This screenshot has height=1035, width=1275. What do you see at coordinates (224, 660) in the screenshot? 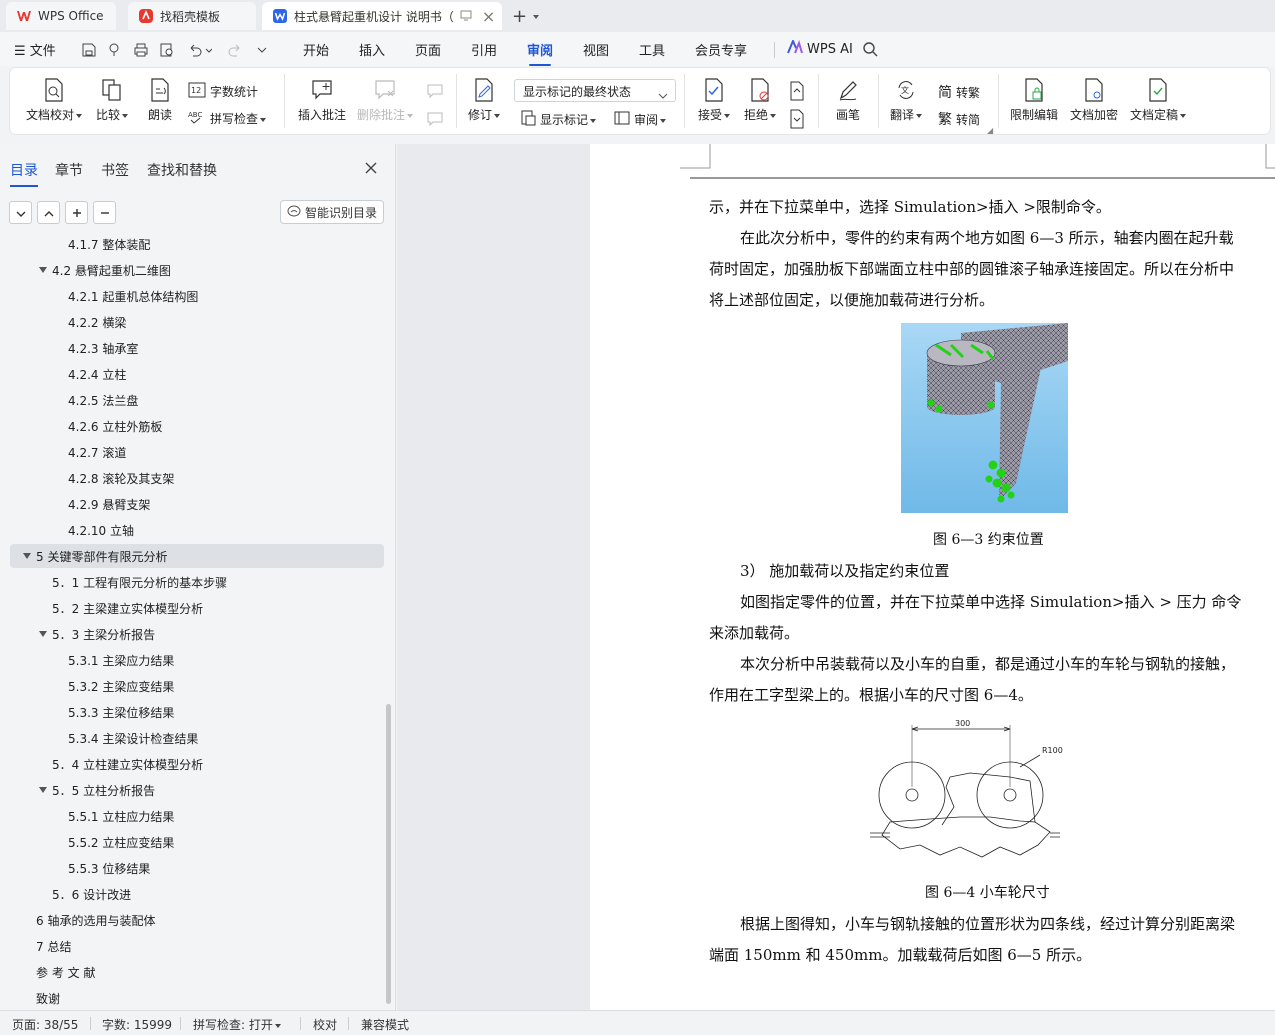
I see `toc-item: 5.3.1 主梁应力结果` at bounding box center [224, 660].